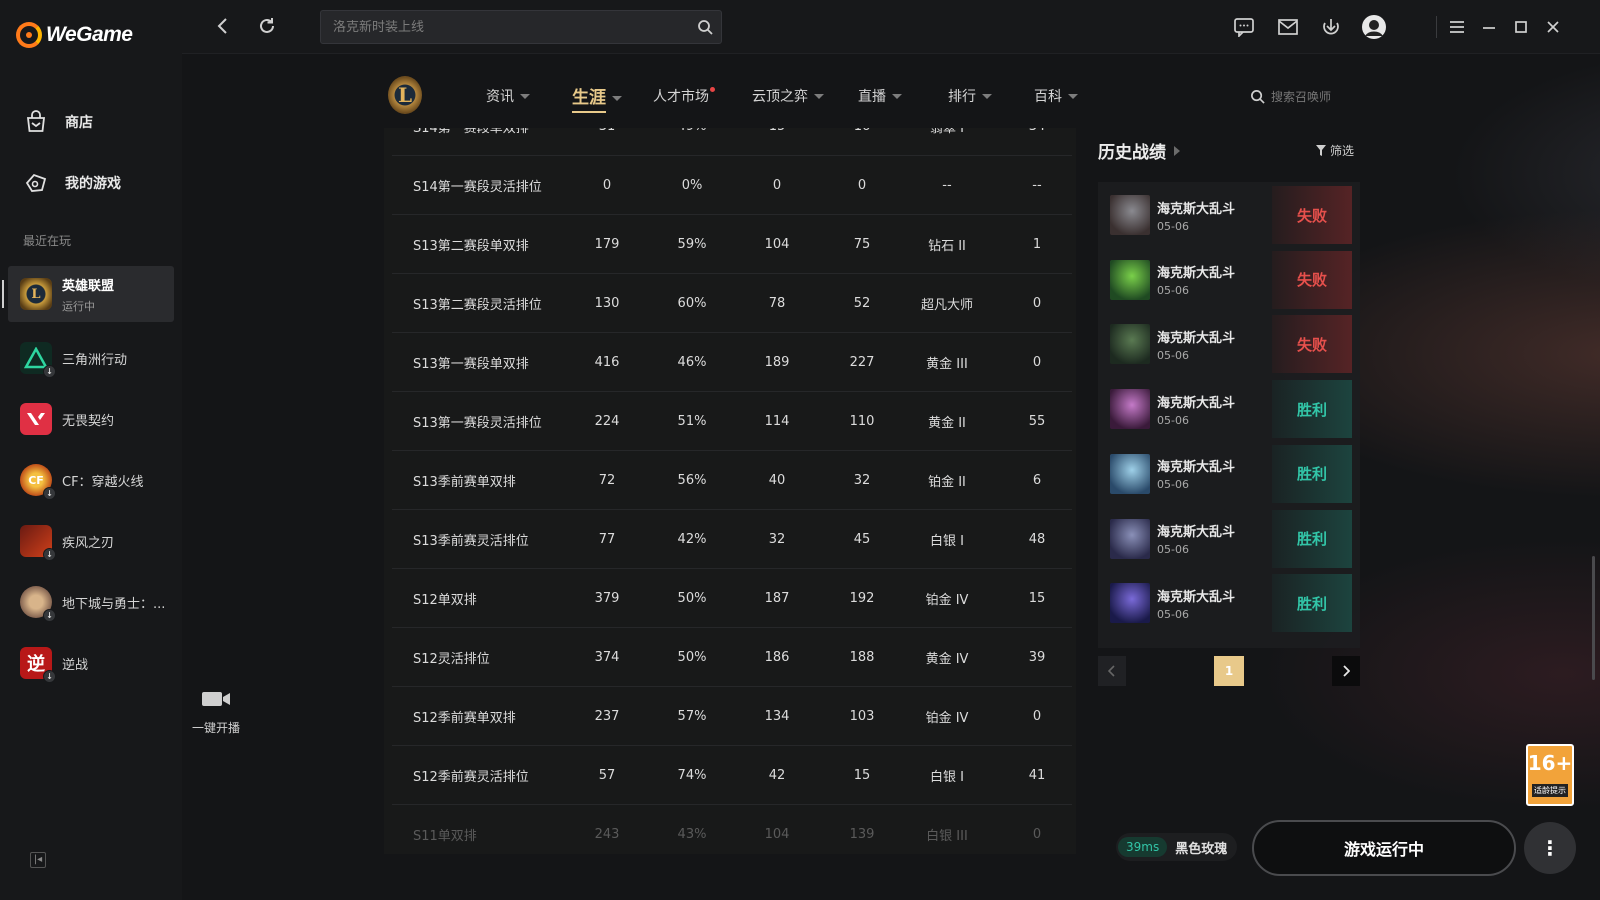  What do you see at coordinates (862, 480) in the screenshot?
I see `table-cell: 32` at bounding box center [862, 480].